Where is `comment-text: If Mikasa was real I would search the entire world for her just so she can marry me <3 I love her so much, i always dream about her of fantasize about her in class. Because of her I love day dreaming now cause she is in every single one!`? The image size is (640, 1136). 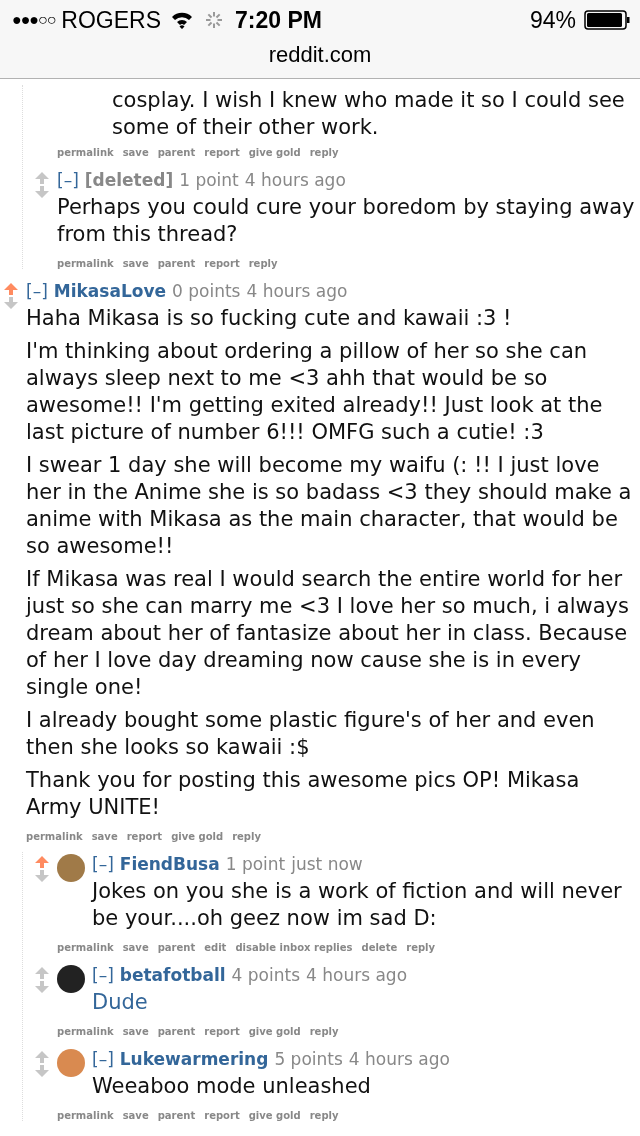 comment-text: If Mikasa was real I would search the entire world for her just so she can marry me <3 I love her so much, i always dream about her of fantasize about her in class. Because of her I love day dreaming now cause she is in every single one! is located at coordinates (328, 633).